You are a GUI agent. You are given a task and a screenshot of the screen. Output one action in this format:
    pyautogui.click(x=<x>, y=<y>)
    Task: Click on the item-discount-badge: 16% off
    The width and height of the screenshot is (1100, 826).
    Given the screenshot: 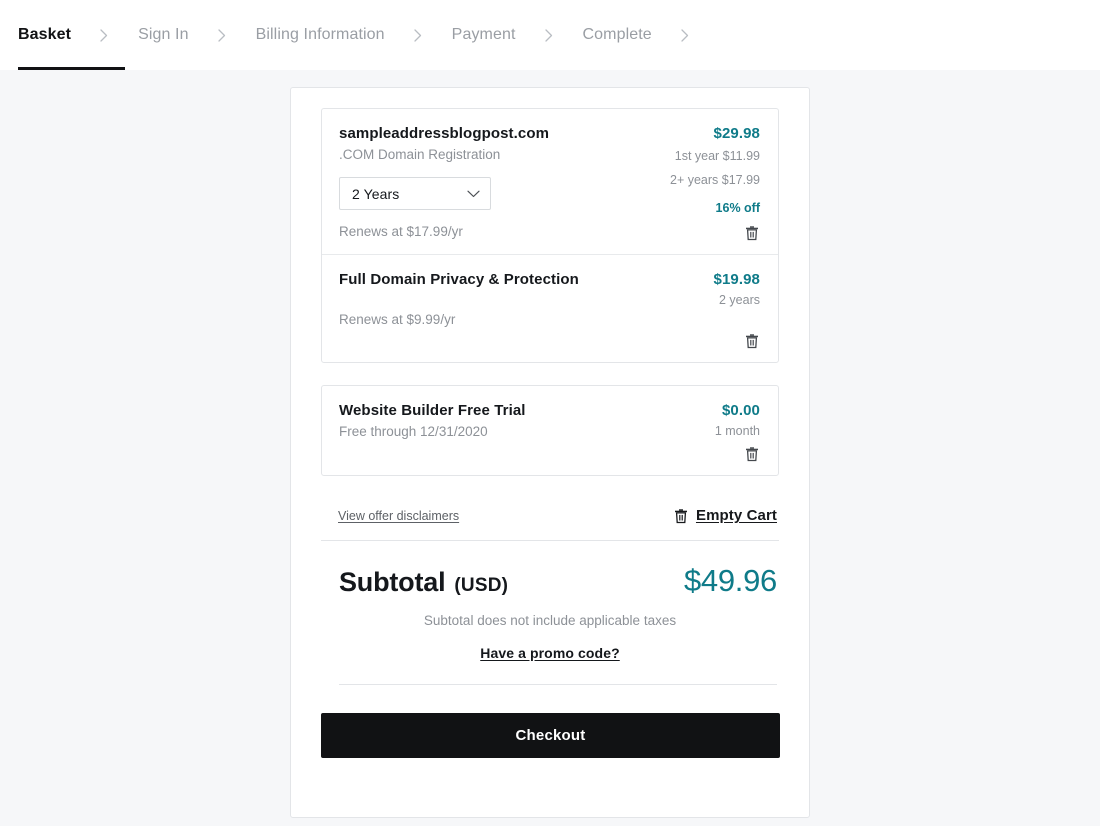 What is the action you would take?
    pyautogui.click(x=737, y=208)
    